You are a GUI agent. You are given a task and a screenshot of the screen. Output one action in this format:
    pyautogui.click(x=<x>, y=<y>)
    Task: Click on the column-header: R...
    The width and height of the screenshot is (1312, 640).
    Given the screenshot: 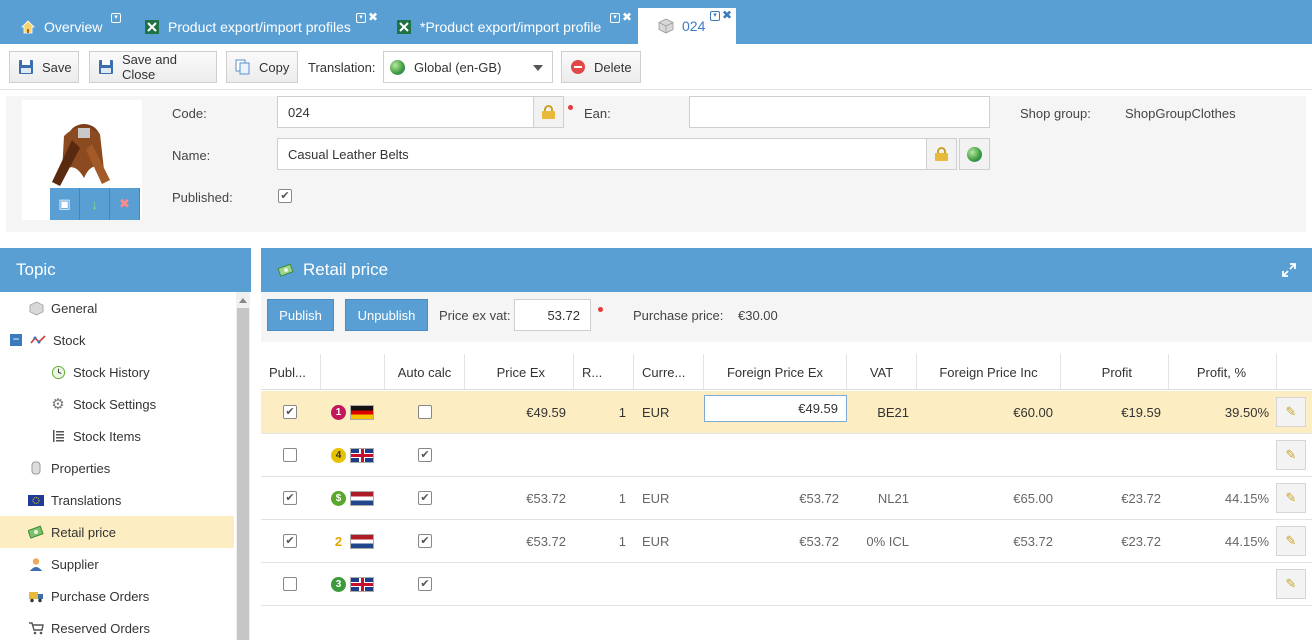 What is the action you would take?
    pyautogui.click(x=604, y=372)
    